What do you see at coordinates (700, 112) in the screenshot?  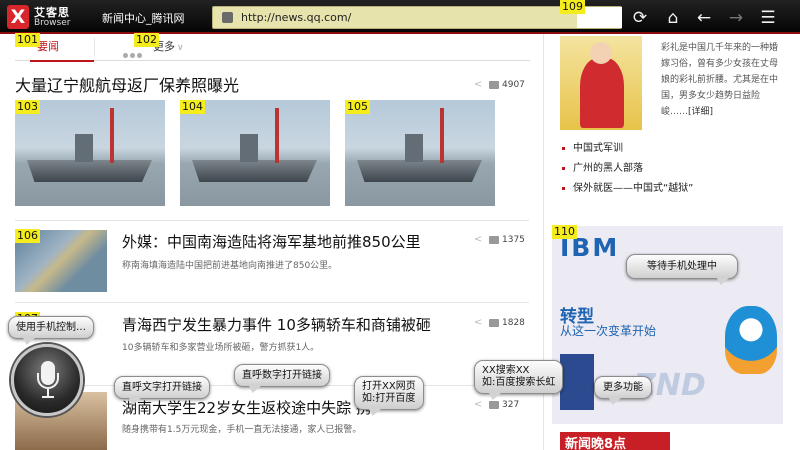 I see `detail-link: [详细]` at bounding box center [700, 112].